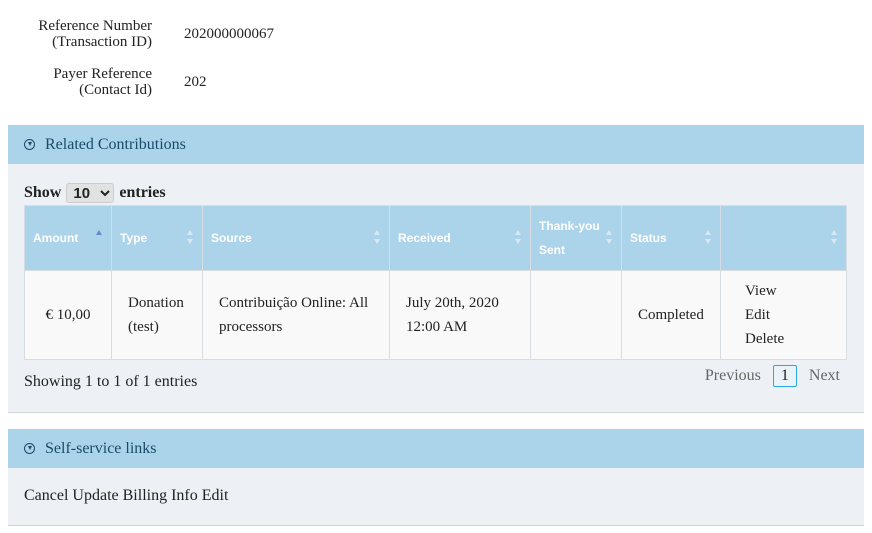 This screenshot has height=533, width=872. Describe the element at coordinates (569, 238) in the screenshot. I see `column-header-label: Thank-you Sent` at that location.